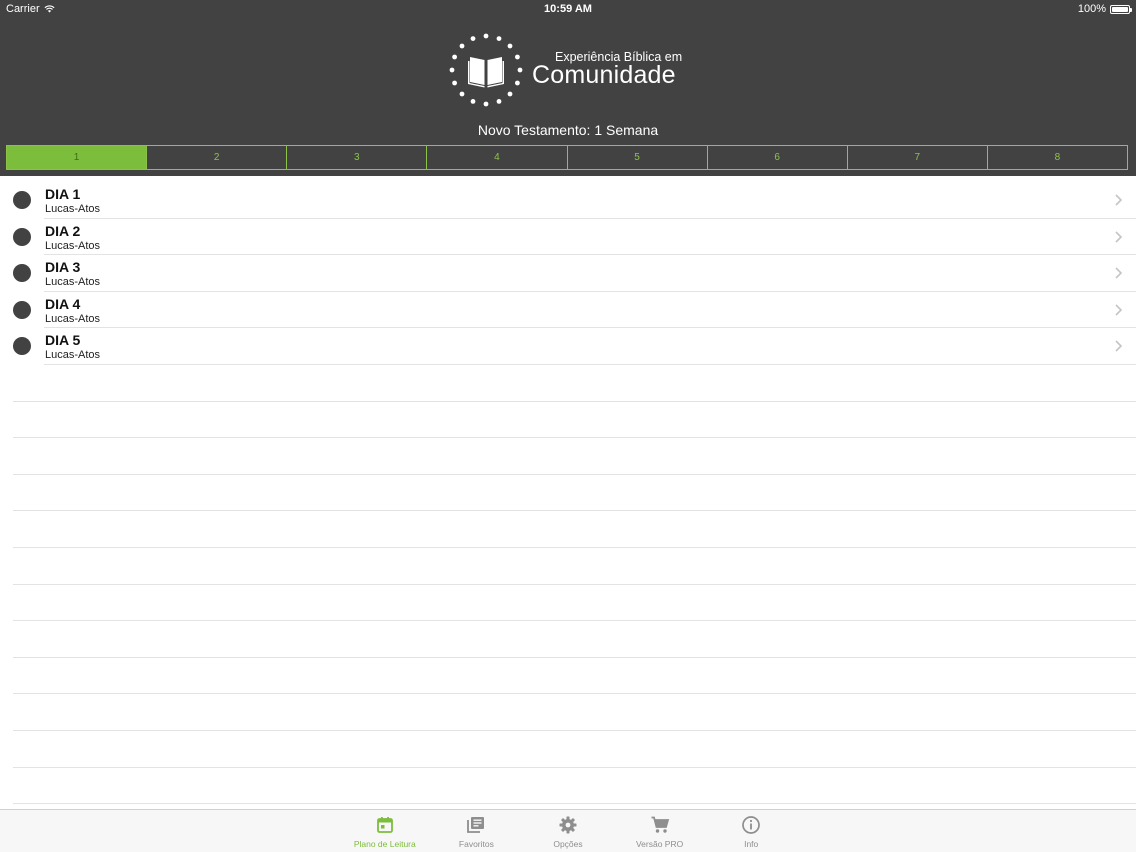 Image resolution: width=1136 pixels, height=852 pixels. I want to click on week-tab-8: 8, so click(1057, 157).